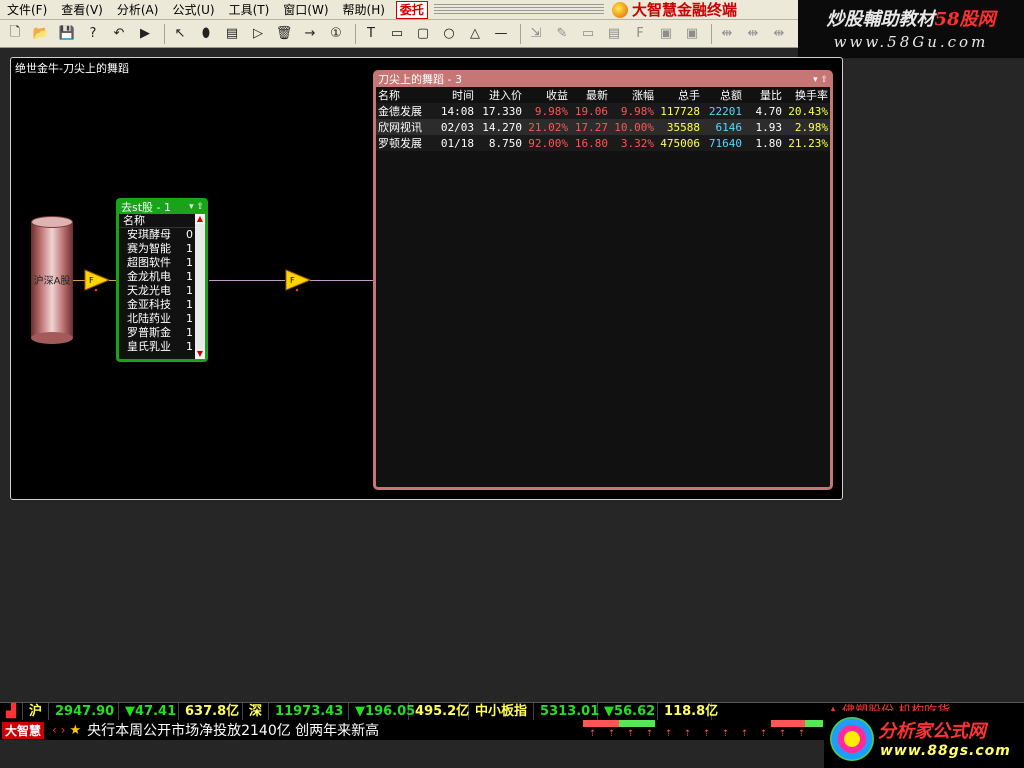  Describe the element at coordinates (23, 730) in the screenshot. I see `dzh-logo: 大智慧` at that location.